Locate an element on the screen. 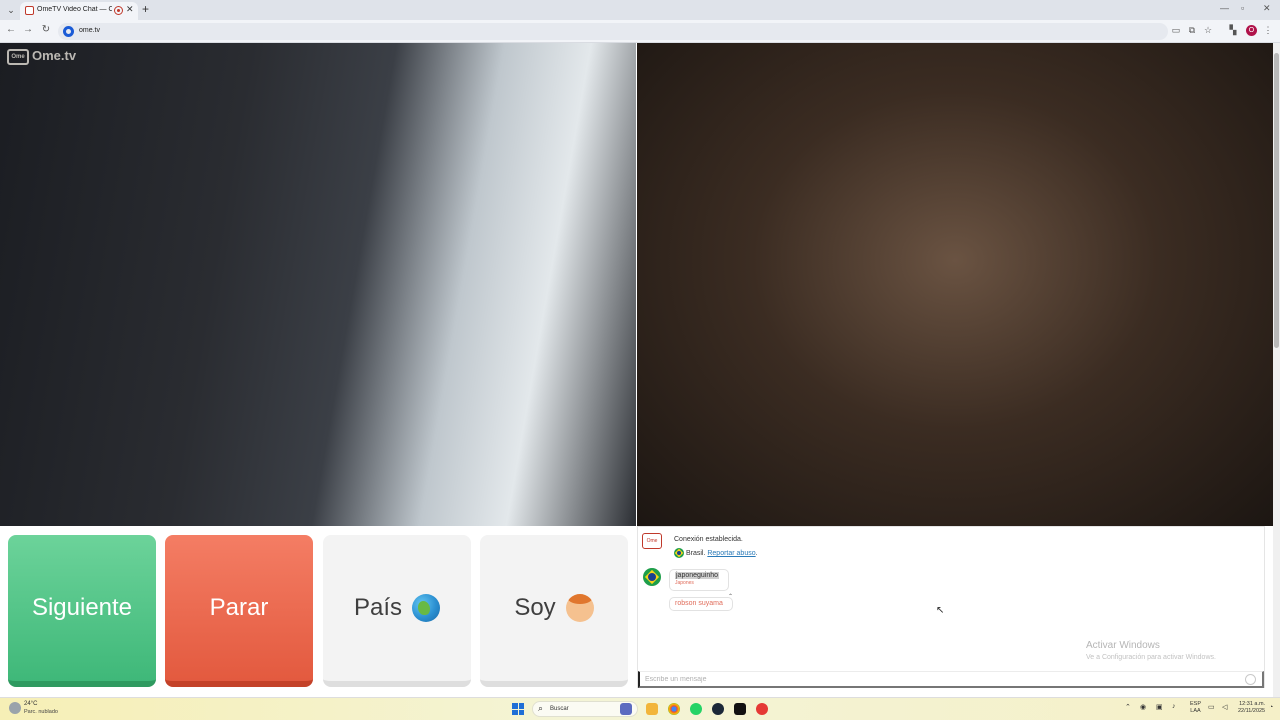  system-clock: 12:31 a.m. 22/11/2025 is located at coordinates (1251, 708).